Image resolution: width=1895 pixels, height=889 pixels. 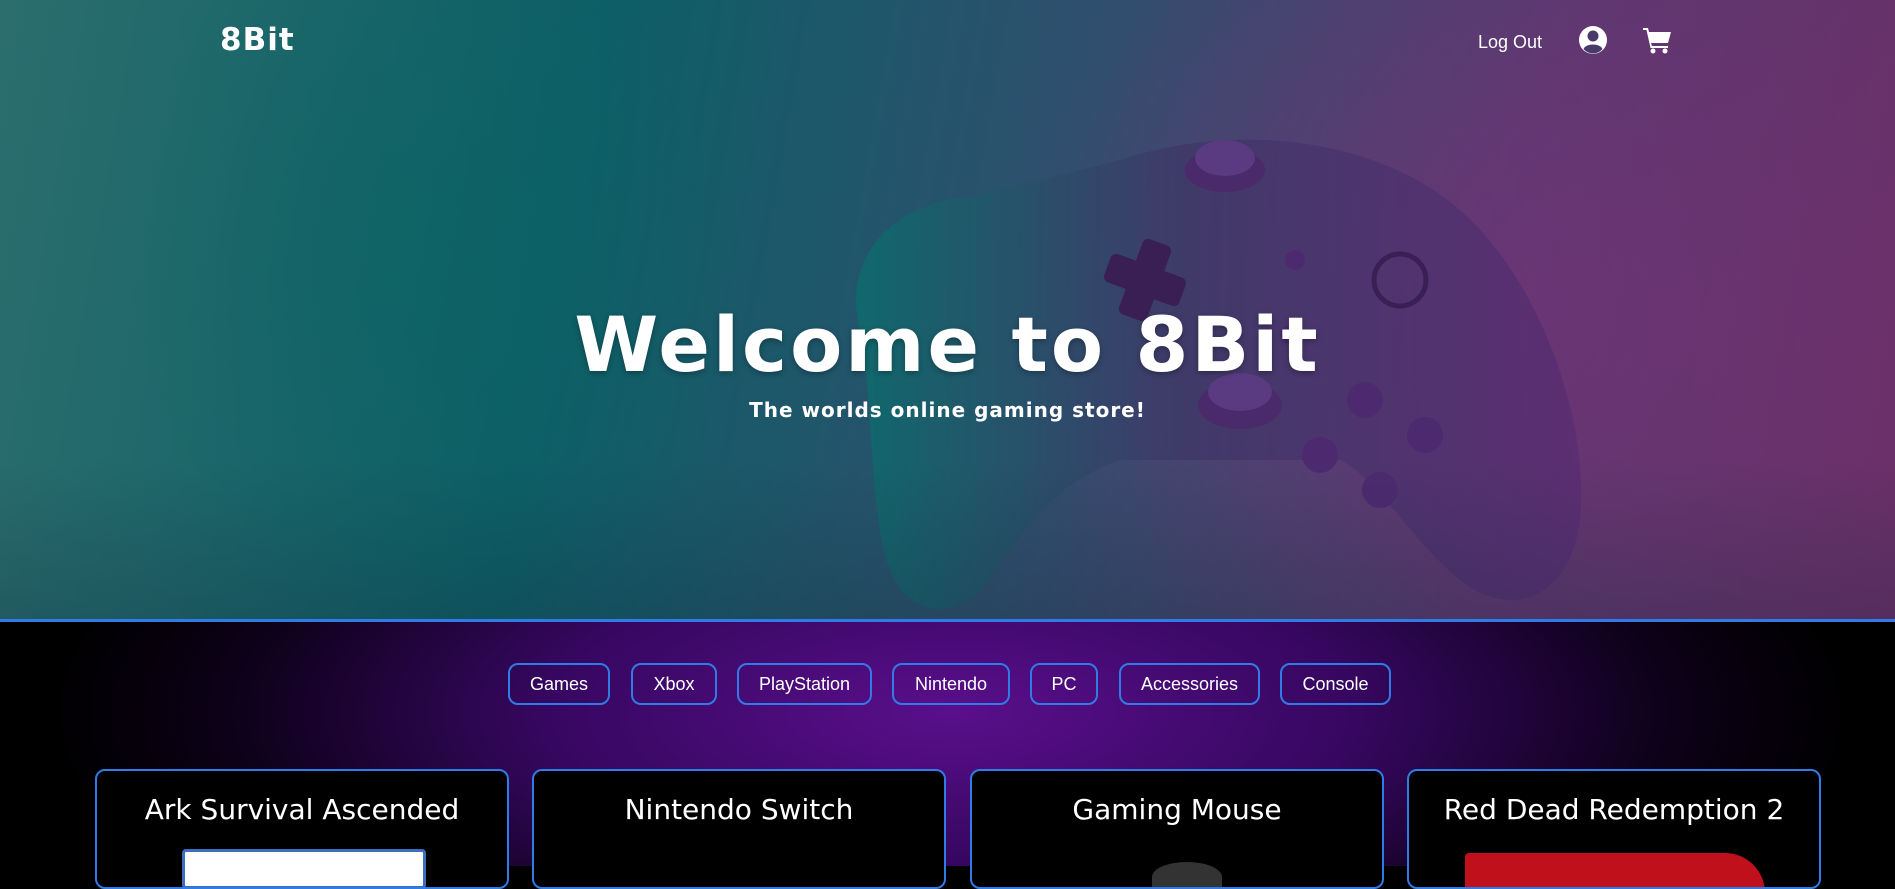 I want to click on product-title: Nintendo Switch, so click(x=739, y=809).